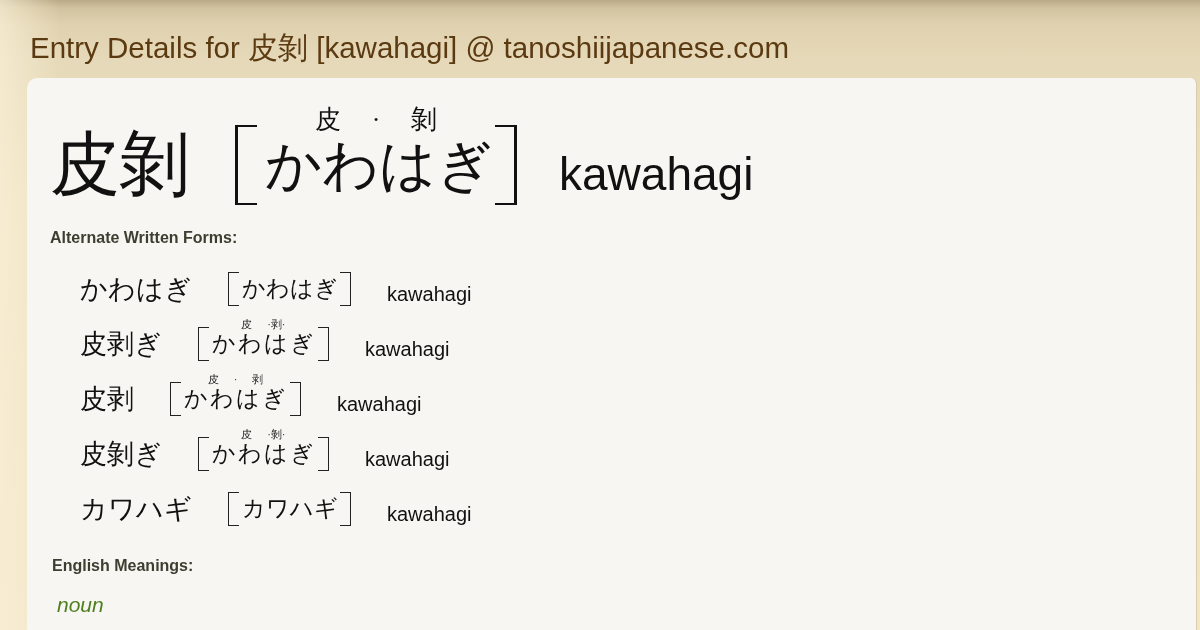  I want to click on alternate-form: 皮剥, so click(107, 399).